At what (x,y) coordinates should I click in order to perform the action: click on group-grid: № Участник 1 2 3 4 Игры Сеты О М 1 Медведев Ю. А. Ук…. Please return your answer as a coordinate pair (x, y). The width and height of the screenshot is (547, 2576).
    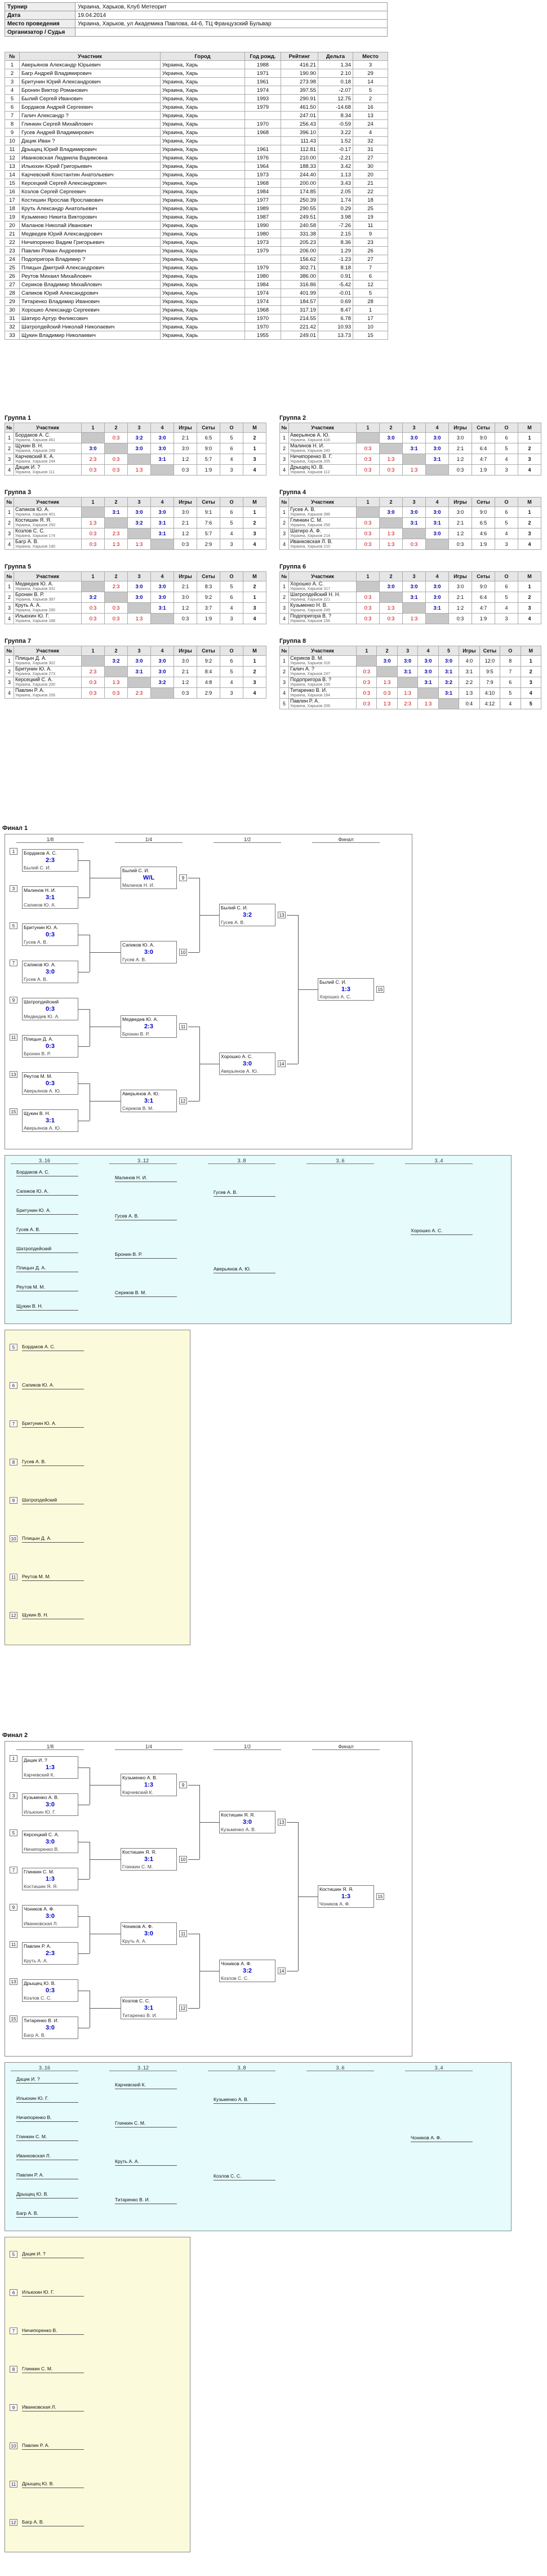
    Looking at the image, I should click on (135, 598).